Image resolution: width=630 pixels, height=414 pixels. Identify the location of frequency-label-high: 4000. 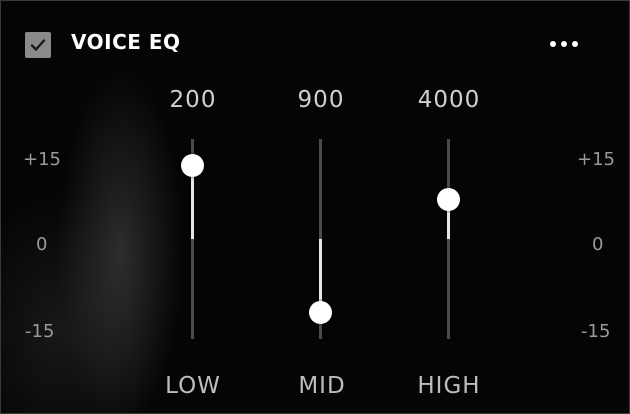
(449, 100).